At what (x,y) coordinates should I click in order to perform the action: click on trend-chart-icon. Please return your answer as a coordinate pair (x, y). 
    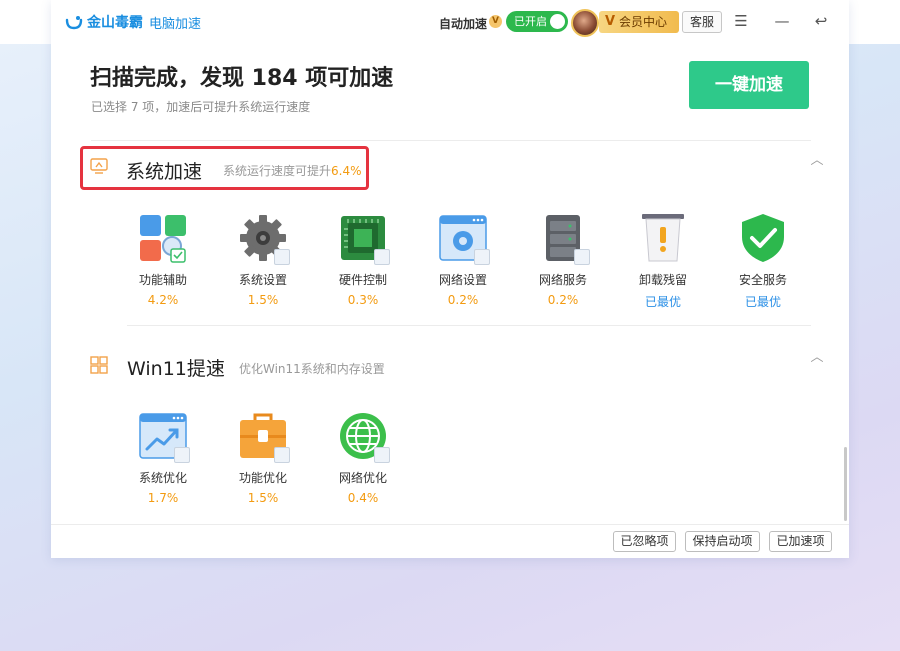
    Looking at the image, I should click on (164, 437).